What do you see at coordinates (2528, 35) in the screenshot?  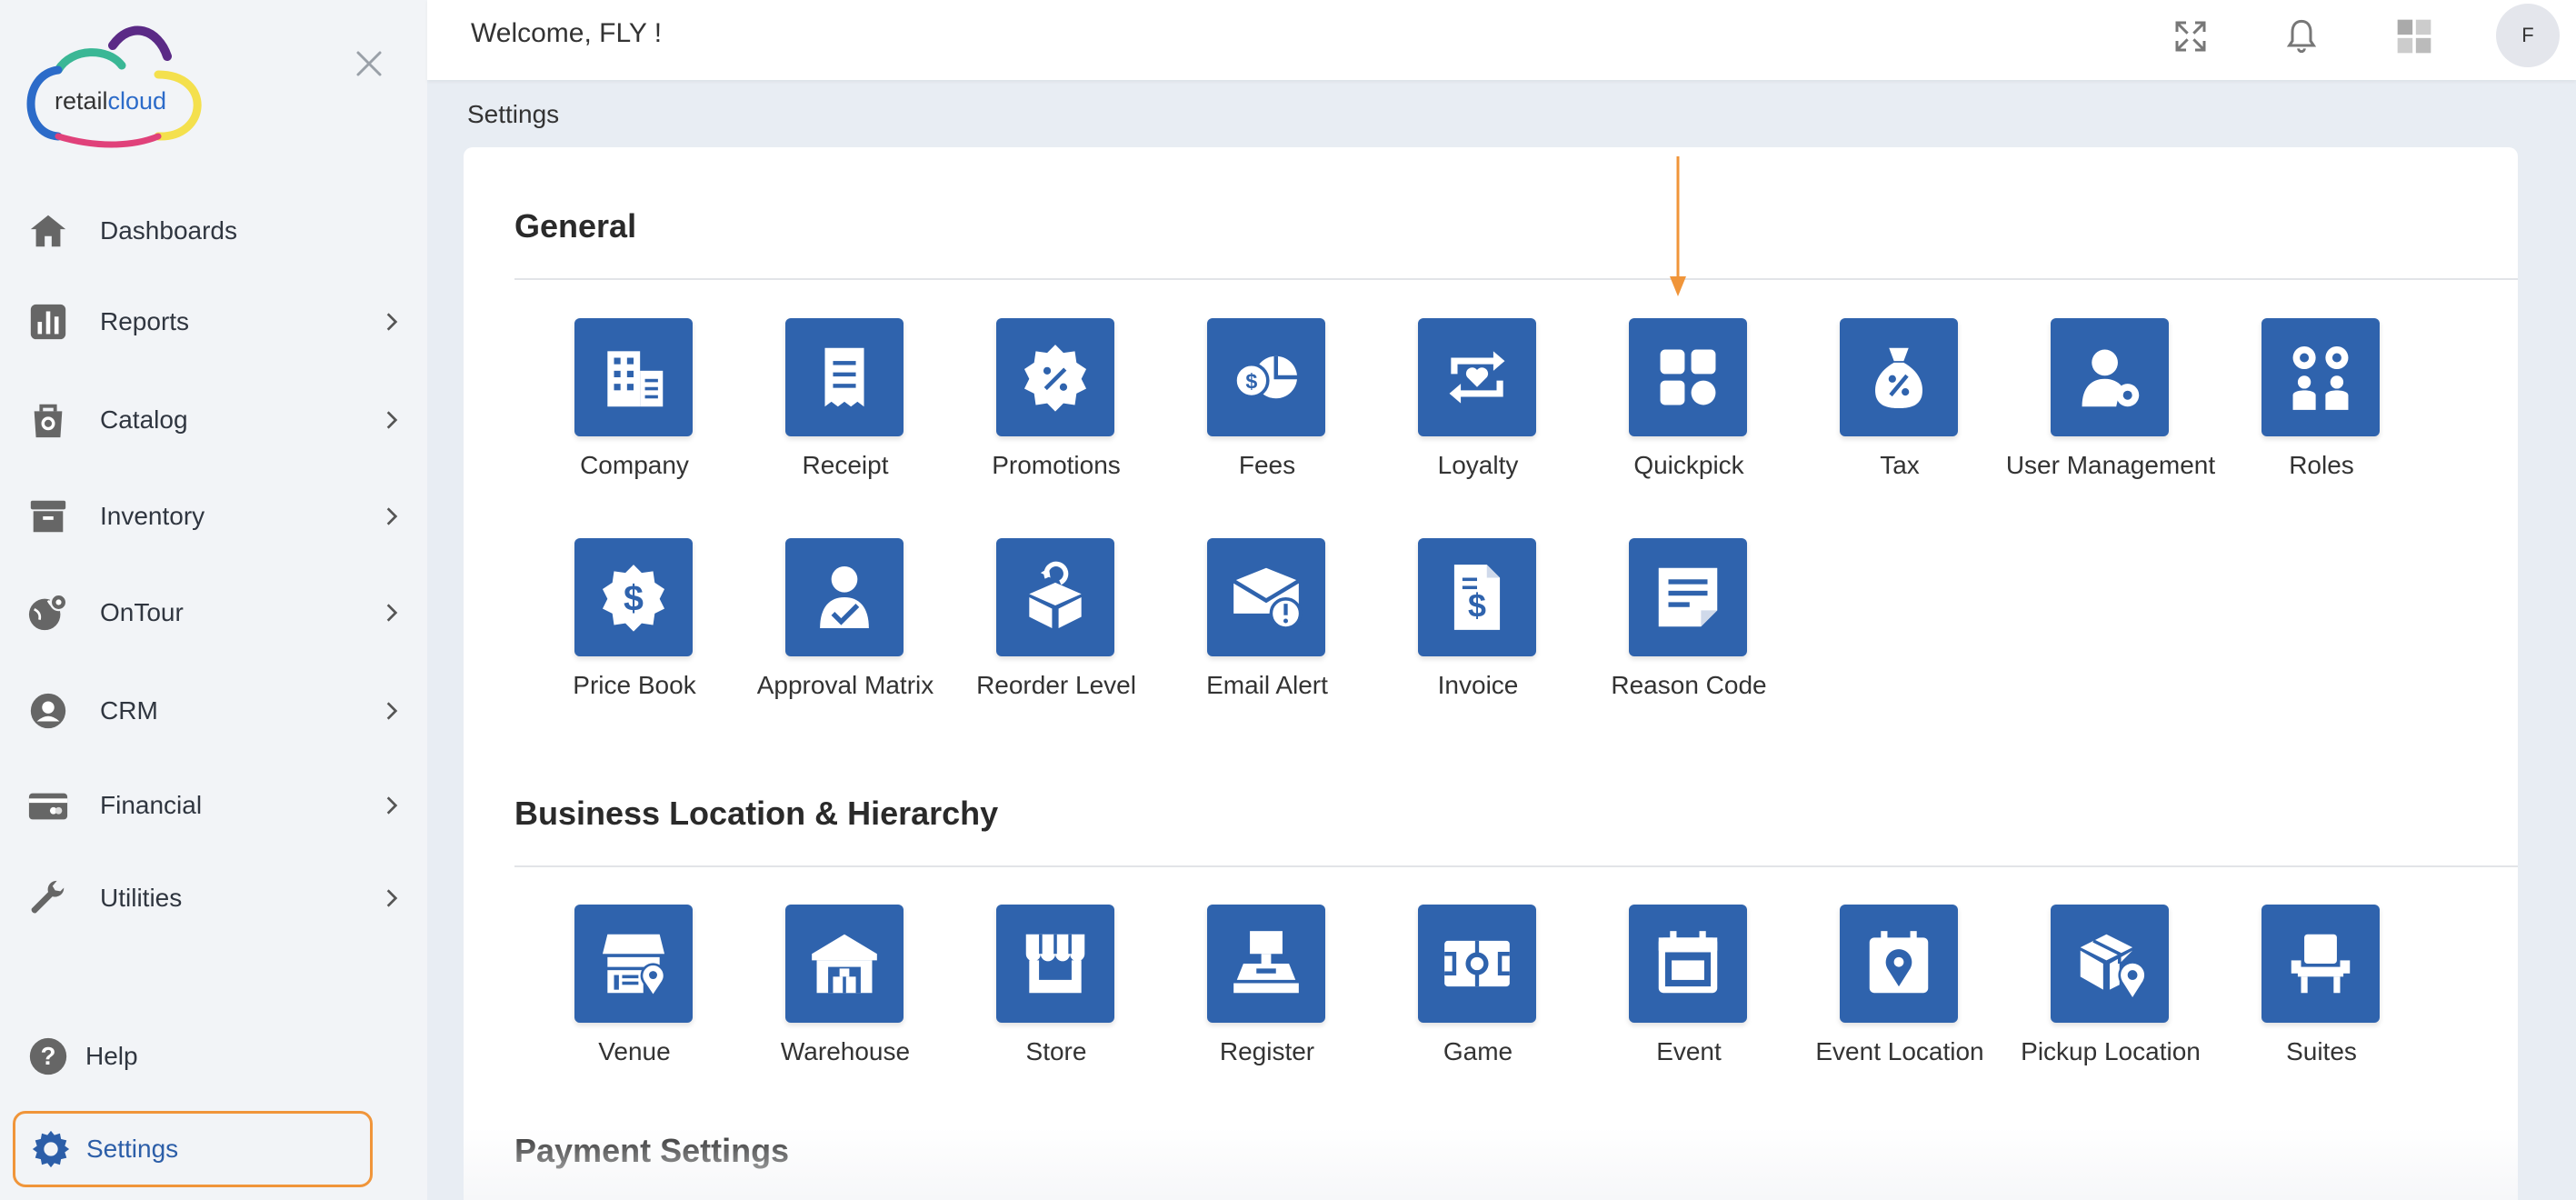 I see `user-avatar: F` at bounding box center [2528, 35].